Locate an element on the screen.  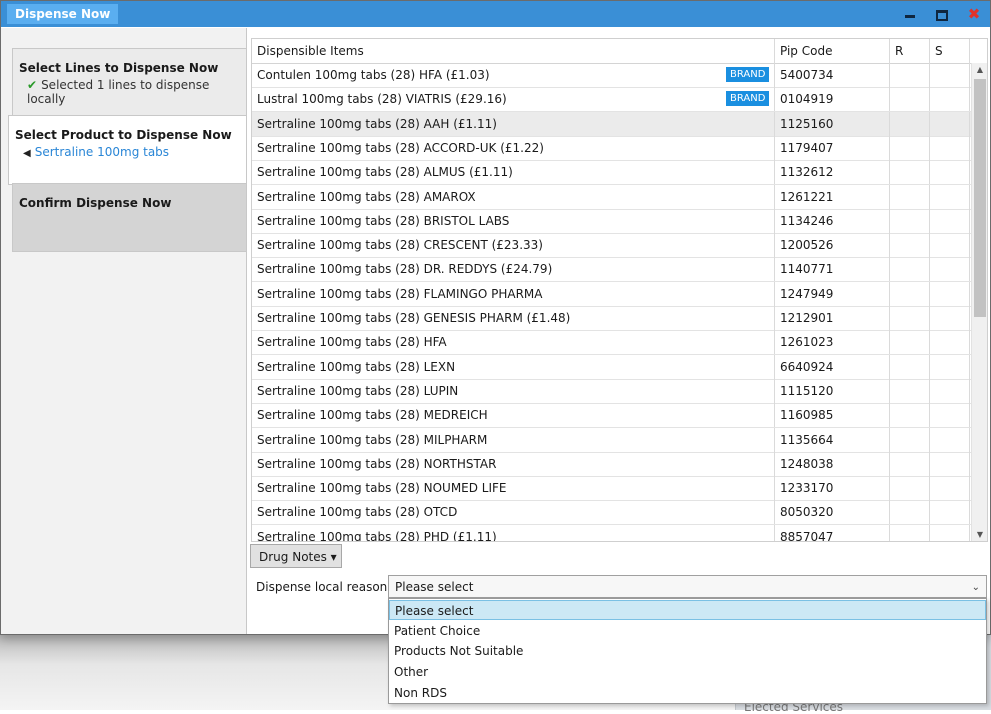
cell-item-name: Sertraline 100mg tabs (28) ALMUS (£1.11) is located at coordinates (513, 172).